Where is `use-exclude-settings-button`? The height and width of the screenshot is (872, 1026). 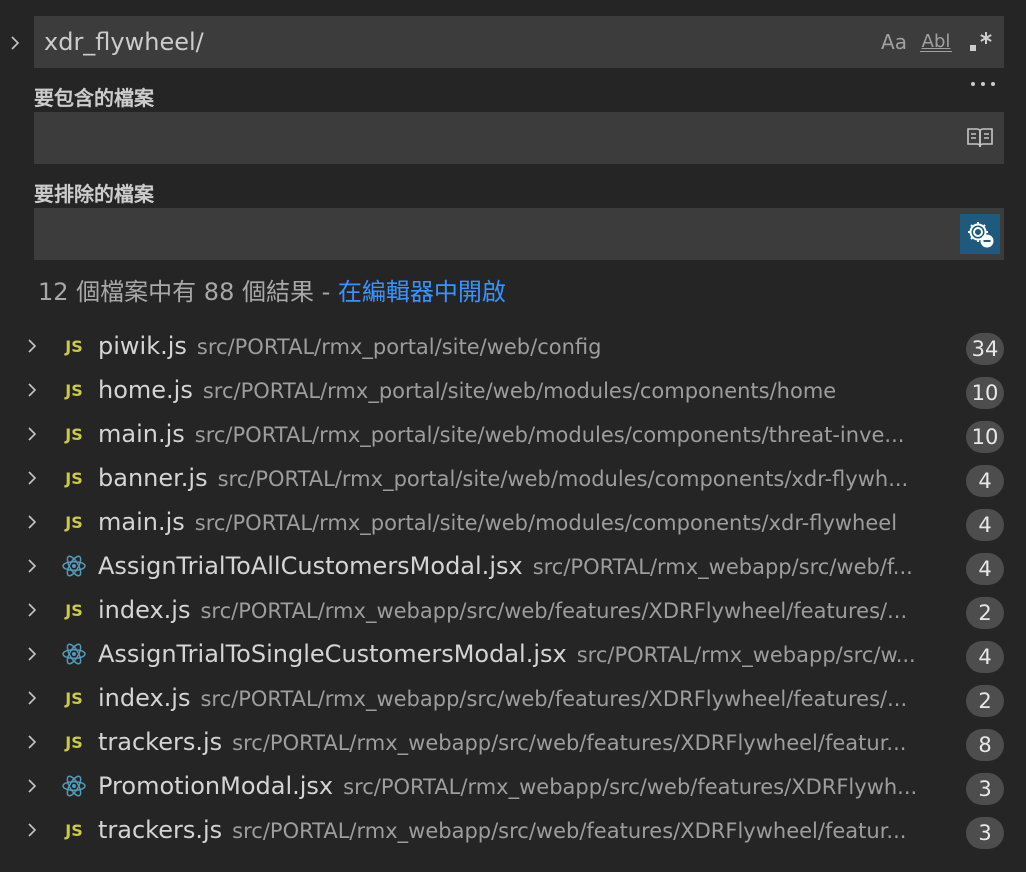 use-exclude-settings-button is located at coordinates (980, 234).